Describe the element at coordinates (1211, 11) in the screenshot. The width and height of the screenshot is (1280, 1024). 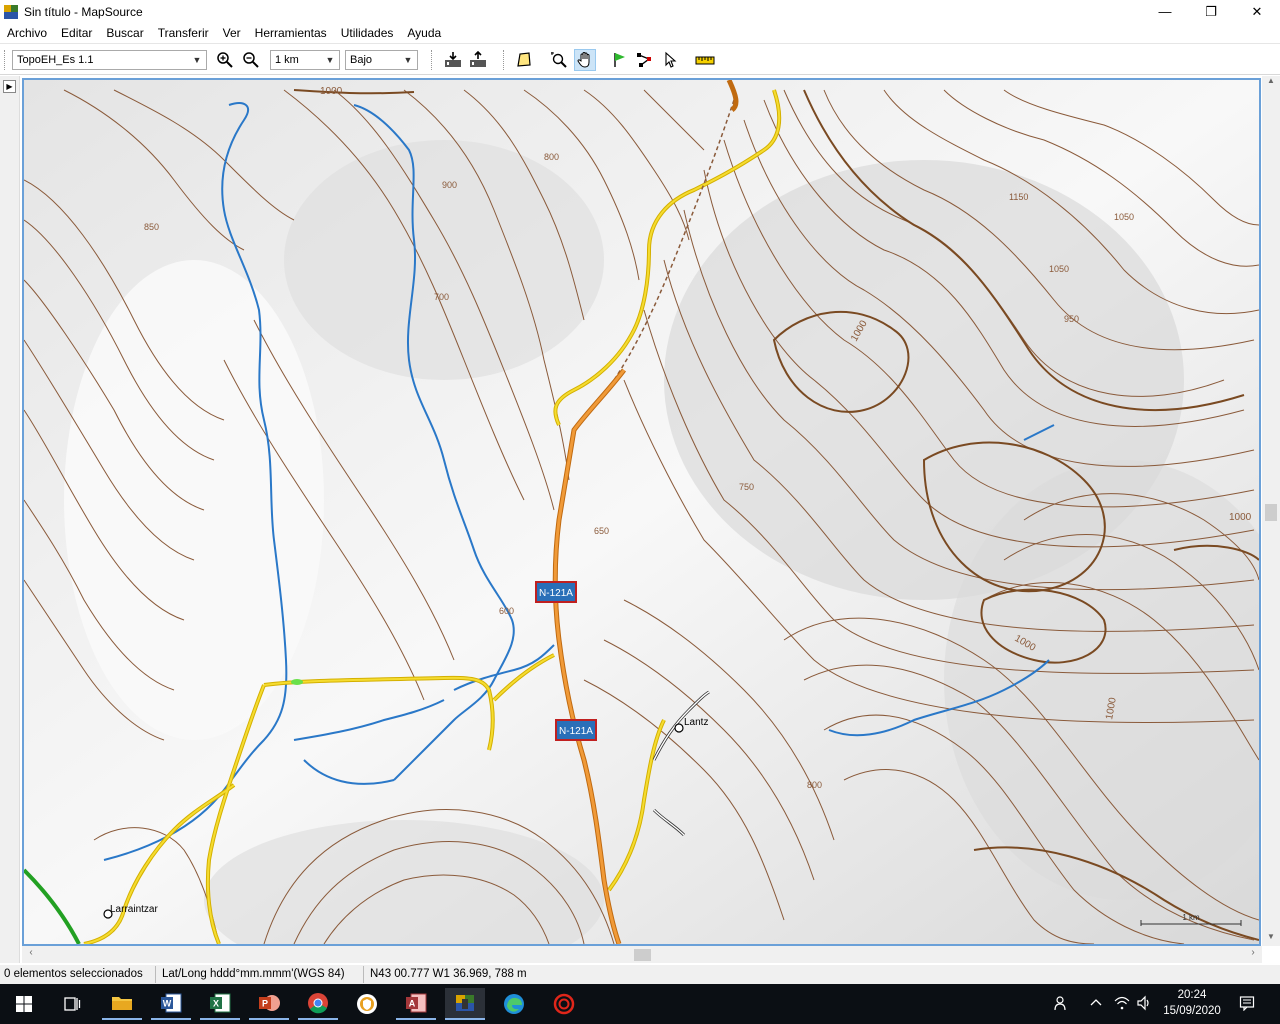
I see `restore-button: ❐` at that location.